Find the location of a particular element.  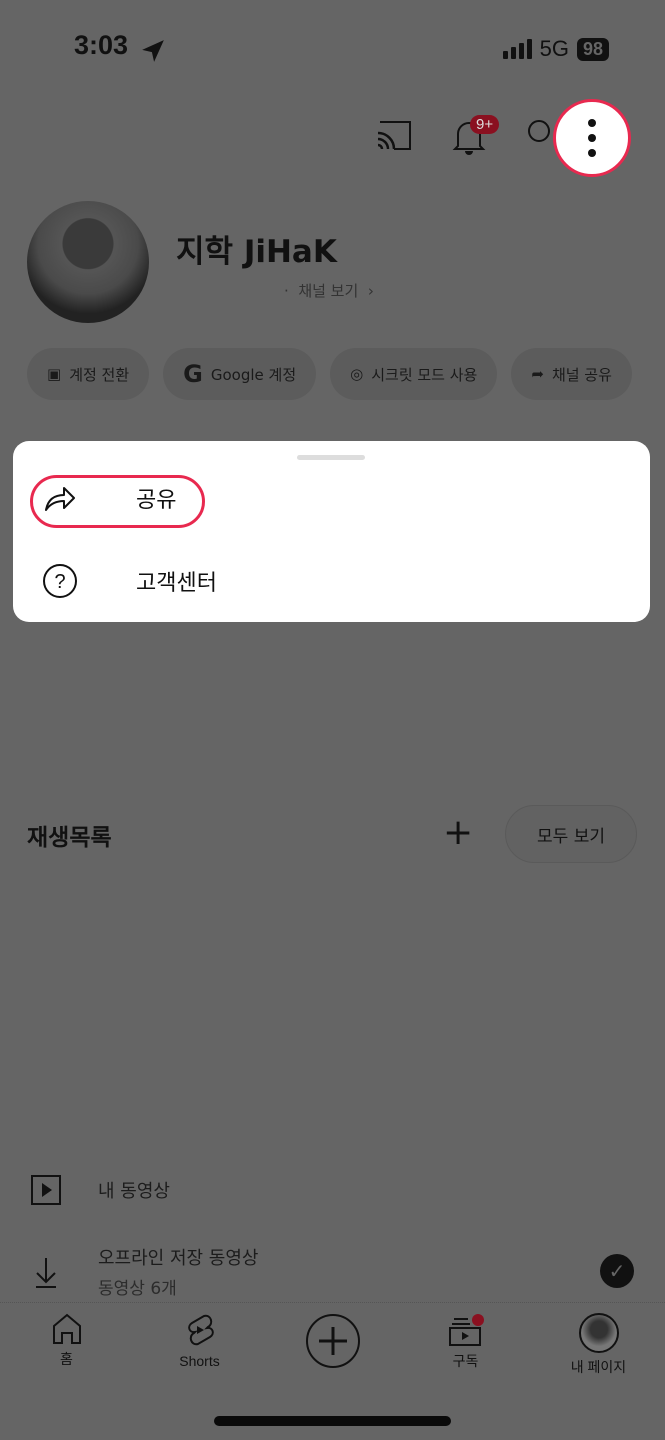

incognito-icon: ◎ is located at coordinates (357, 374).